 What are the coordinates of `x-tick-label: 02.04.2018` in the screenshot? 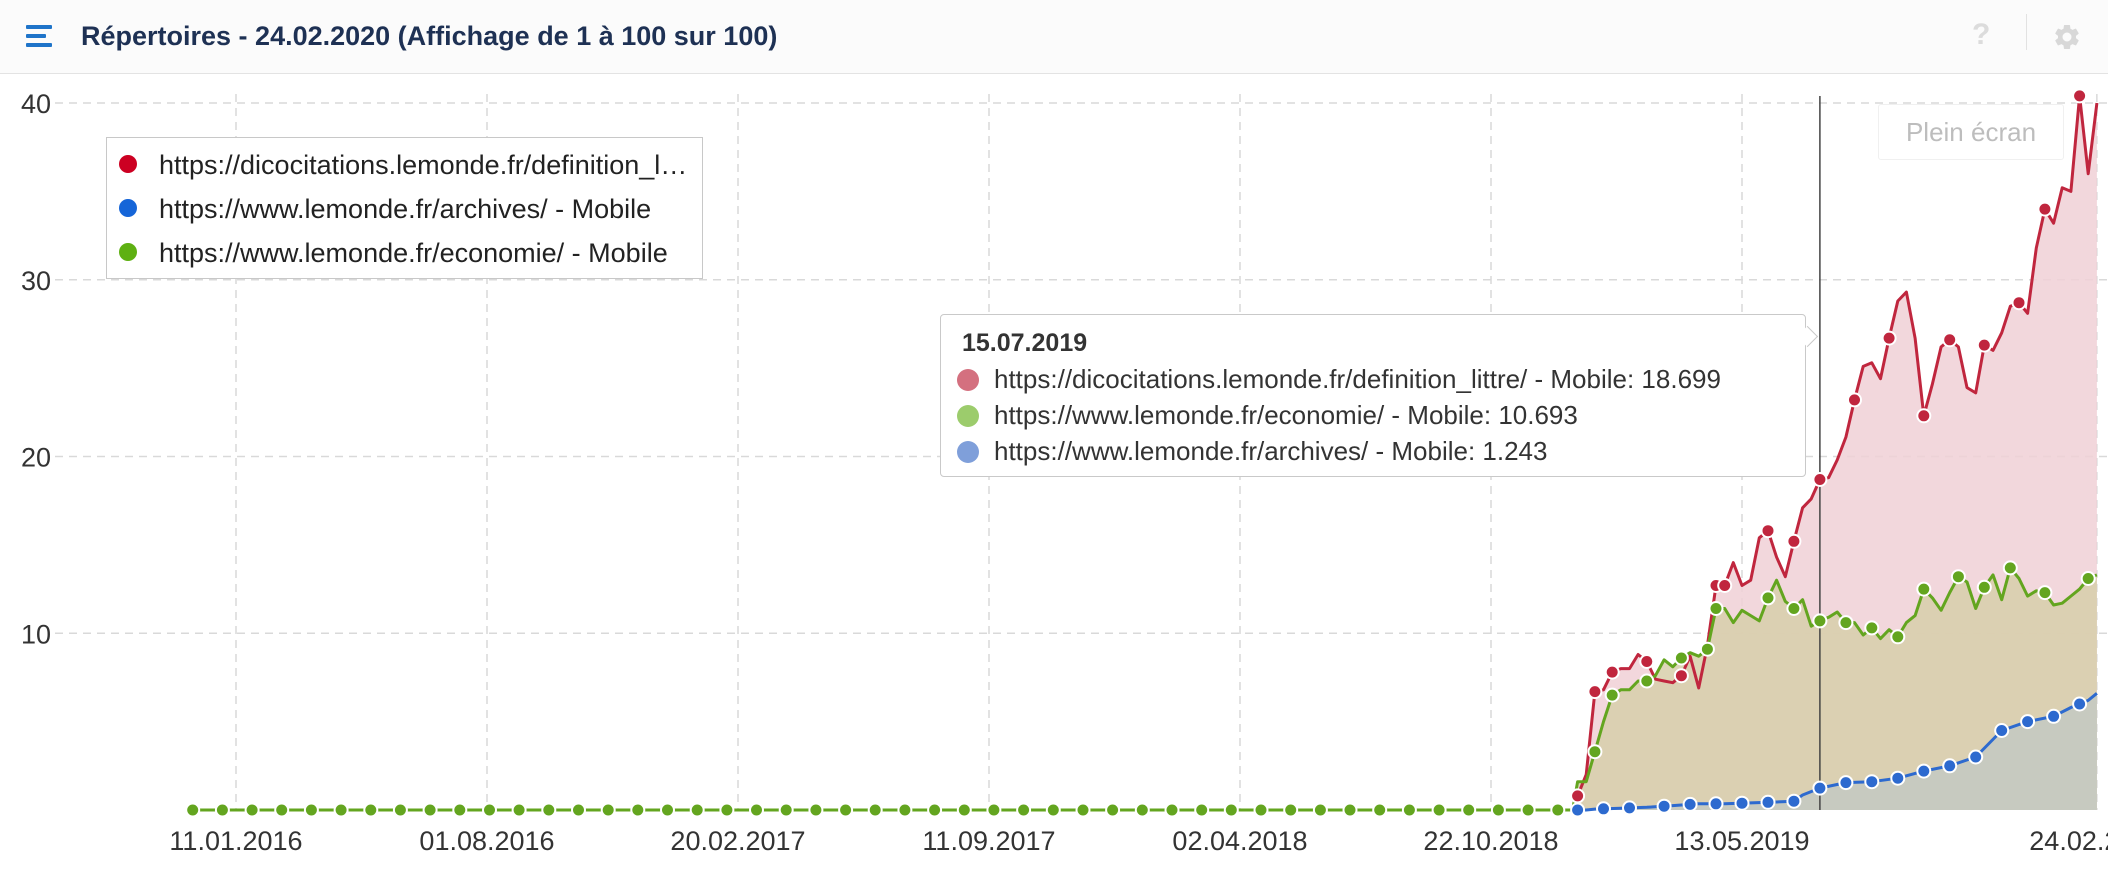 It's located at (1239, 841).